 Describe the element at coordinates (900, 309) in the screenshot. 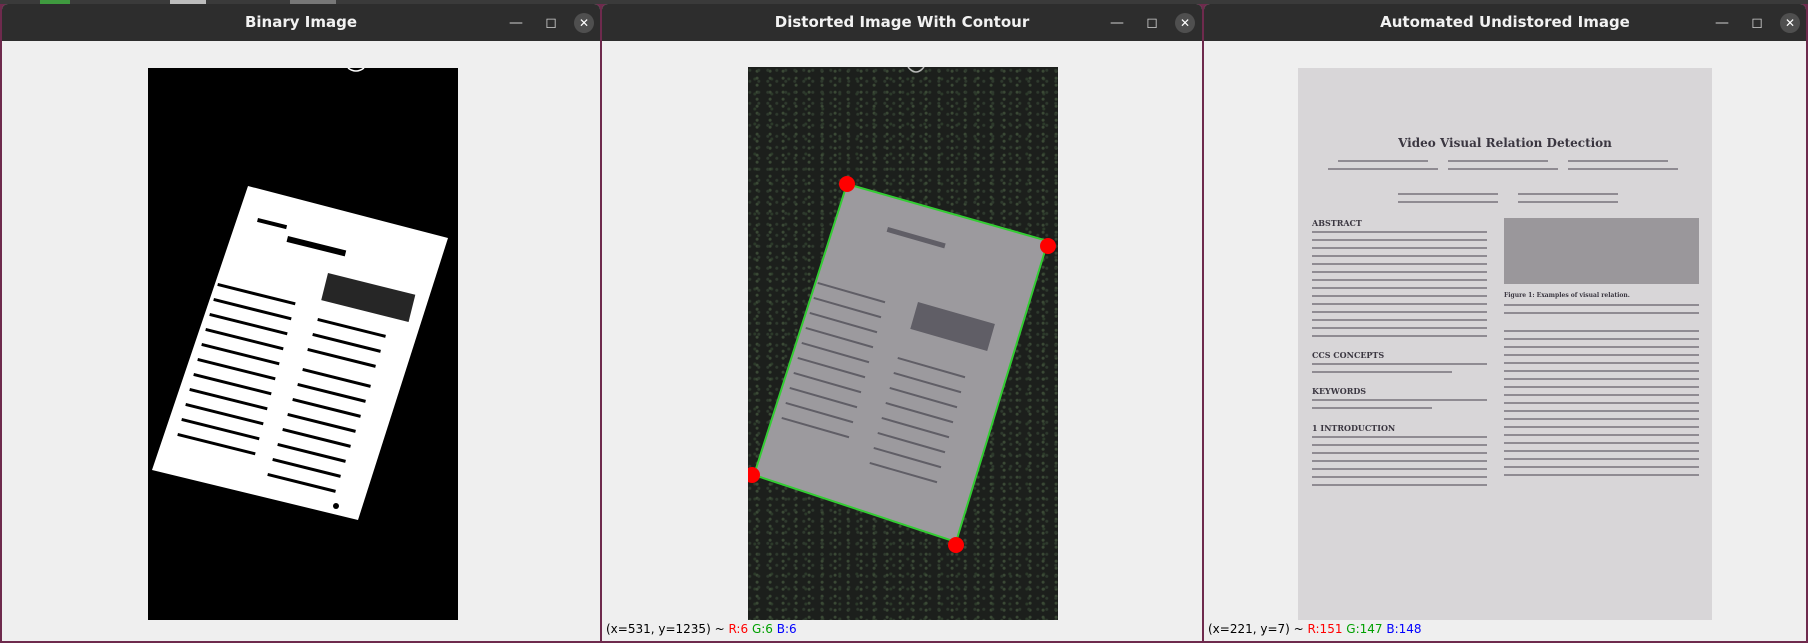

I see `distorted-image-content` at that location.